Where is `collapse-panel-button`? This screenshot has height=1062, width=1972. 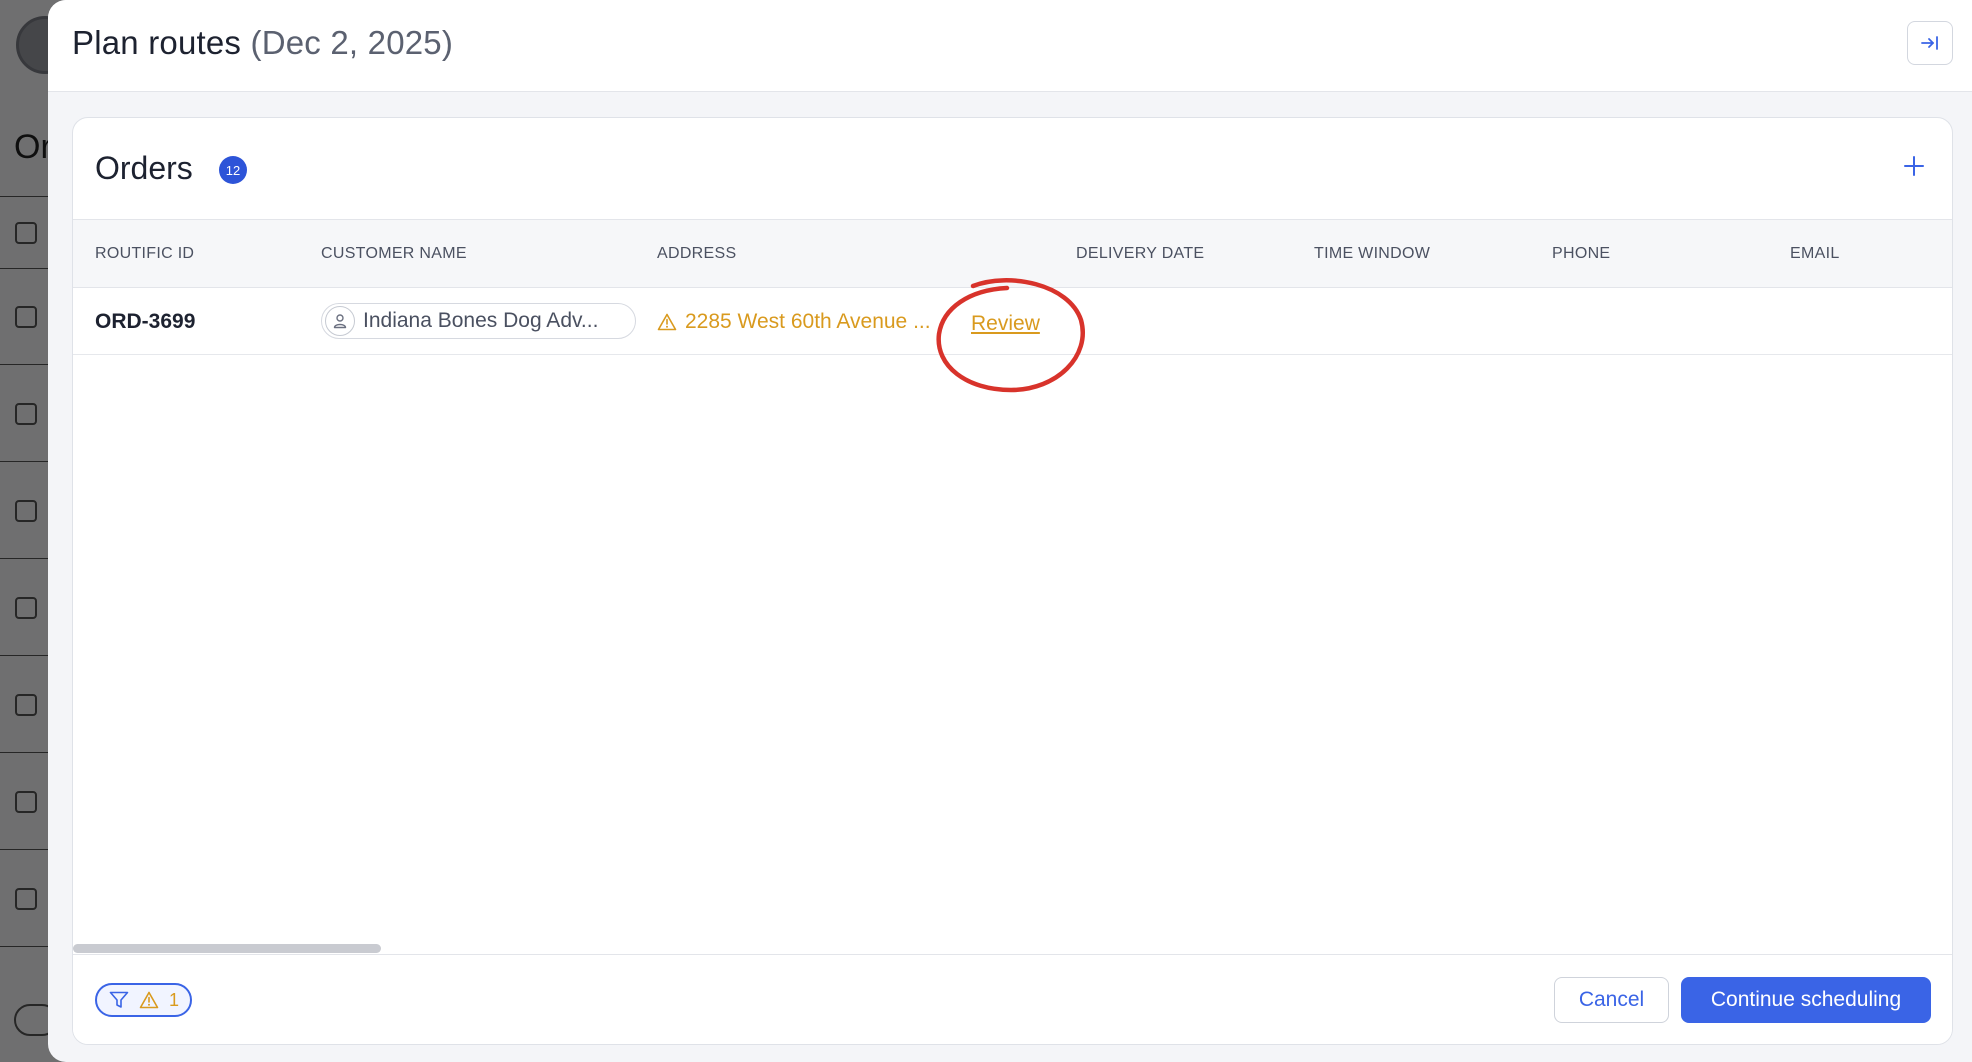
collapse-panel-button is located at coordinates (1930, 43).